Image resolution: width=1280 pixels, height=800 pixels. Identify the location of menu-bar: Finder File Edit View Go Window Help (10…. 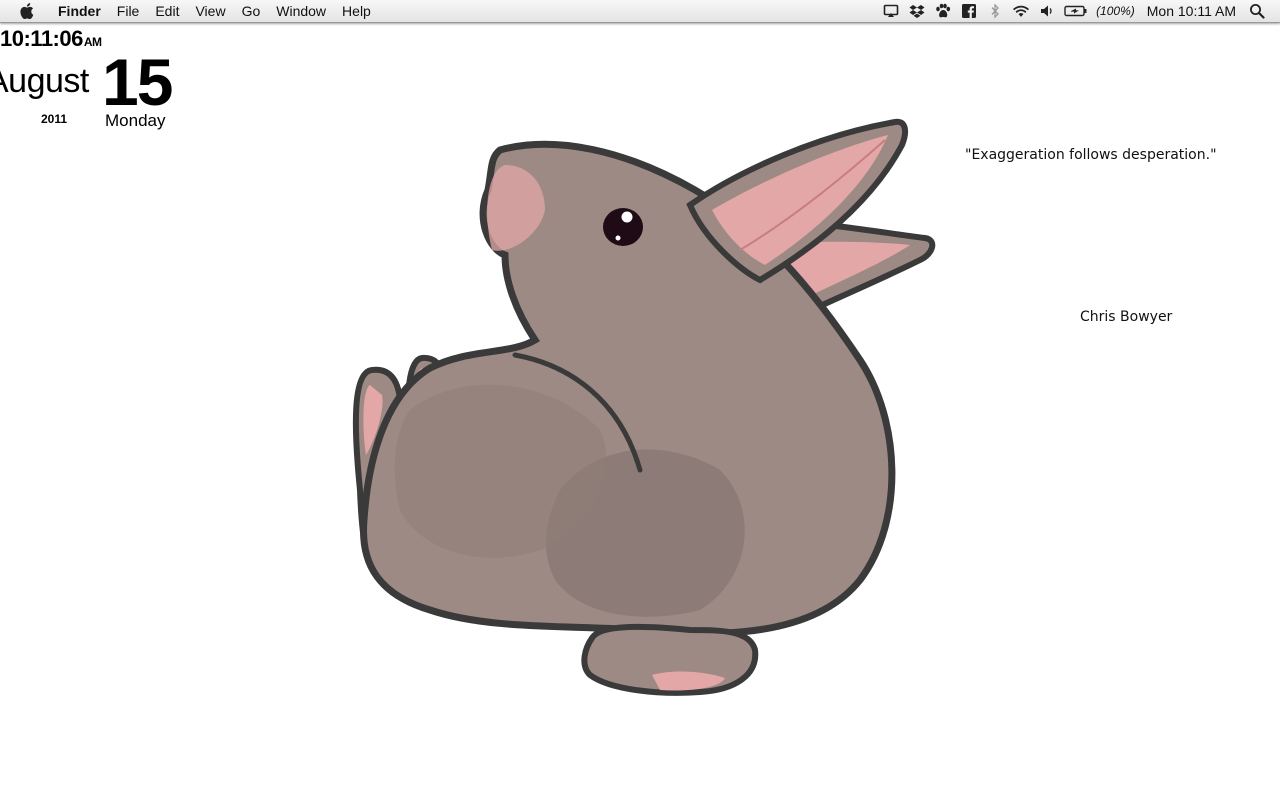
(640, 11).